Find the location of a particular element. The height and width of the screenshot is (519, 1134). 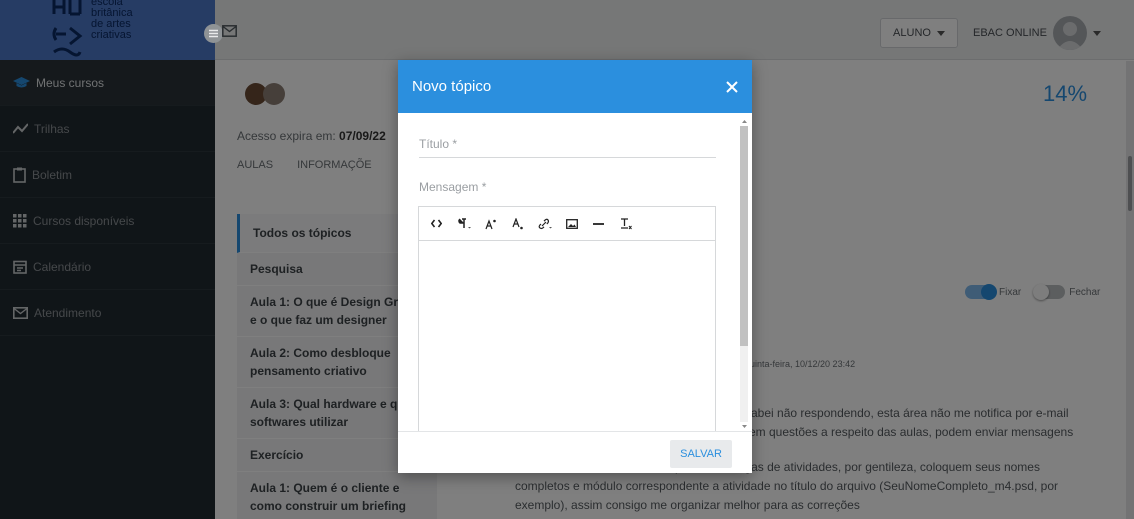

modal-header: Novo tópico is located at coordinates (575, 86).